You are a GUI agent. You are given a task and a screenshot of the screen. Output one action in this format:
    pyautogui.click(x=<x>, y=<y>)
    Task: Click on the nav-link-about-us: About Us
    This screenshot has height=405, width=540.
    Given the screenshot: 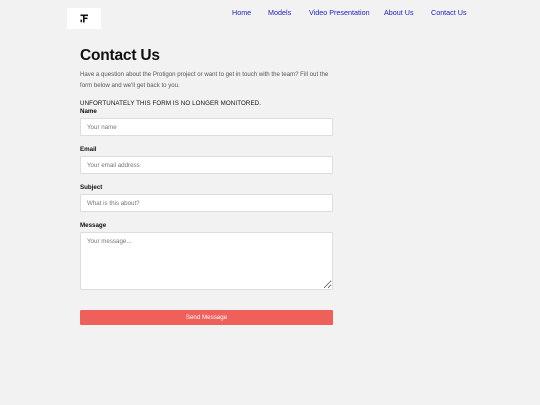 What is the action you would take?
    pyautogui.click(x=399, y=13)
    